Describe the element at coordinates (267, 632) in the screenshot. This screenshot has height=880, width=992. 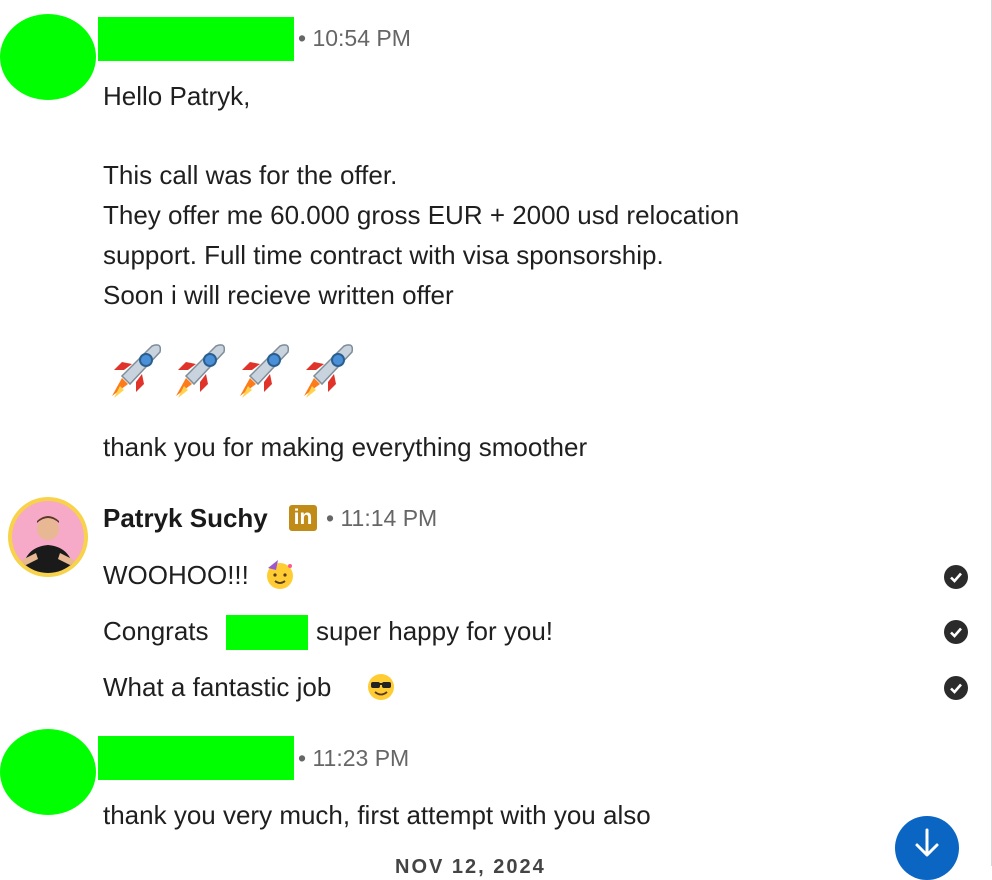
I see `mention-redacted` at that location.